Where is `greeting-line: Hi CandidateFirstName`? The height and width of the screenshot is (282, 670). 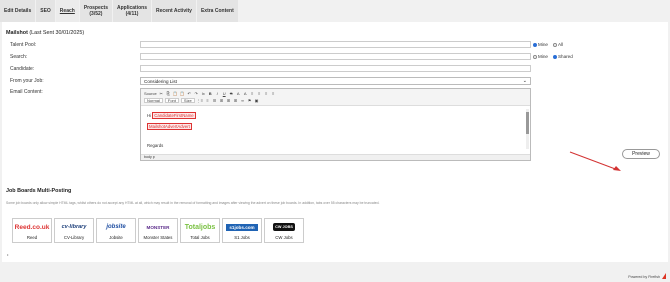 greeting-line: Hi CandidateFirstName is located at coordinates (171, 115).